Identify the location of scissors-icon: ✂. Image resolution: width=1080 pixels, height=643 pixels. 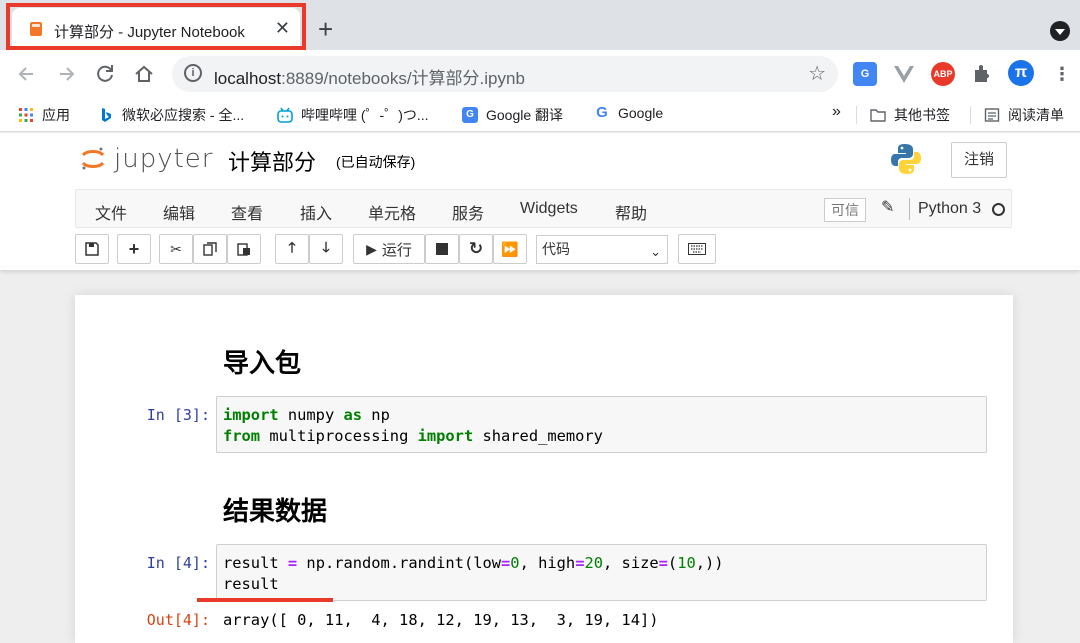
(176, 248).